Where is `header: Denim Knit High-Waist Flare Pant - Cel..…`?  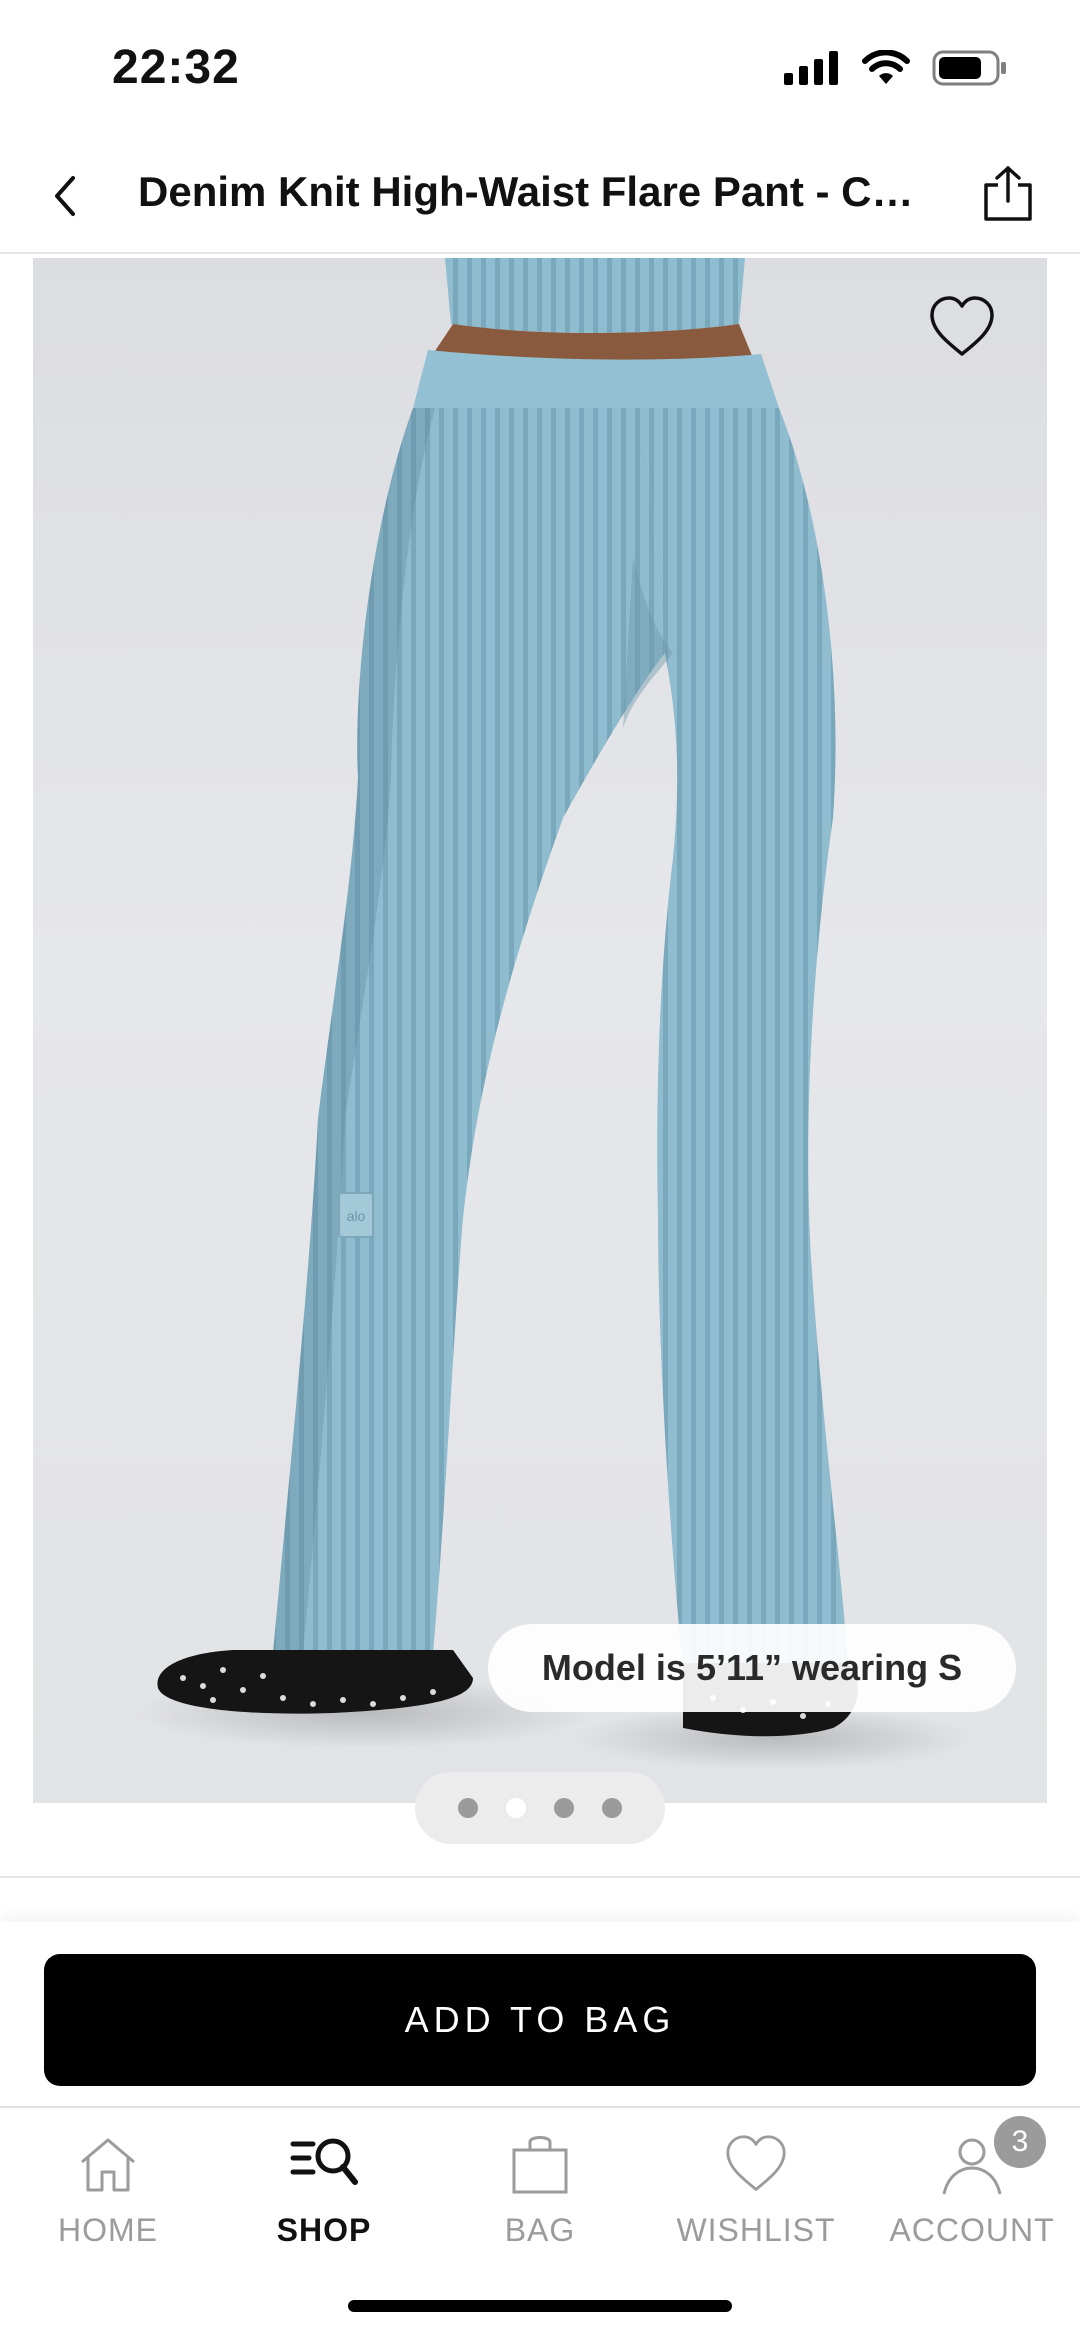
header: Denim Knit High-Waist Flare Pant - Cel..… is located at coordinates (540, 197).